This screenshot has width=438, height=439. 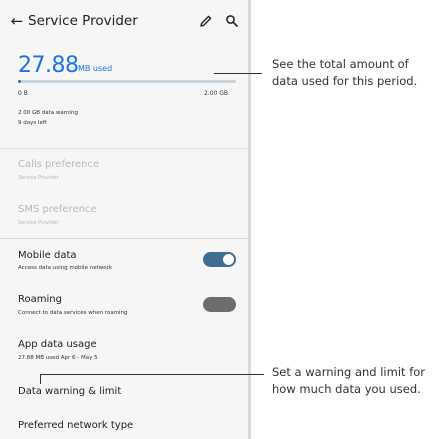 What do you see at coordinates (216, 93) in the screenshot?
I see `progress-max-label: 2.00 GB` at bounding box center [216, 93].